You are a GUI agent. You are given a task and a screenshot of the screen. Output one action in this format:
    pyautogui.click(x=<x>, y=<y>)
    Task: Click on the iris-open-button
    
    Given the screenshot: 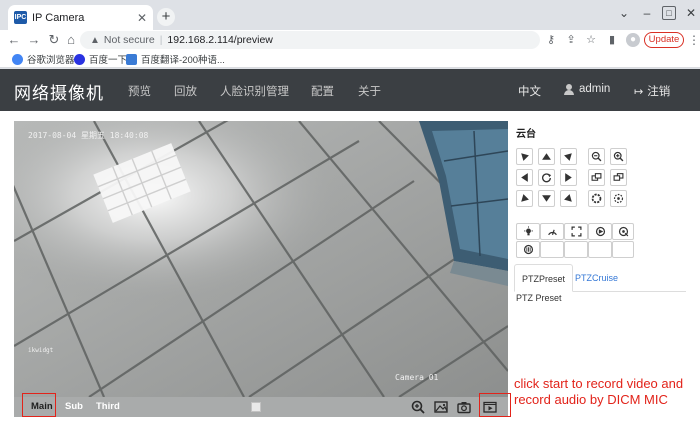 What is the action you would take?
    pyautogui.click(x=596, y=198)
    